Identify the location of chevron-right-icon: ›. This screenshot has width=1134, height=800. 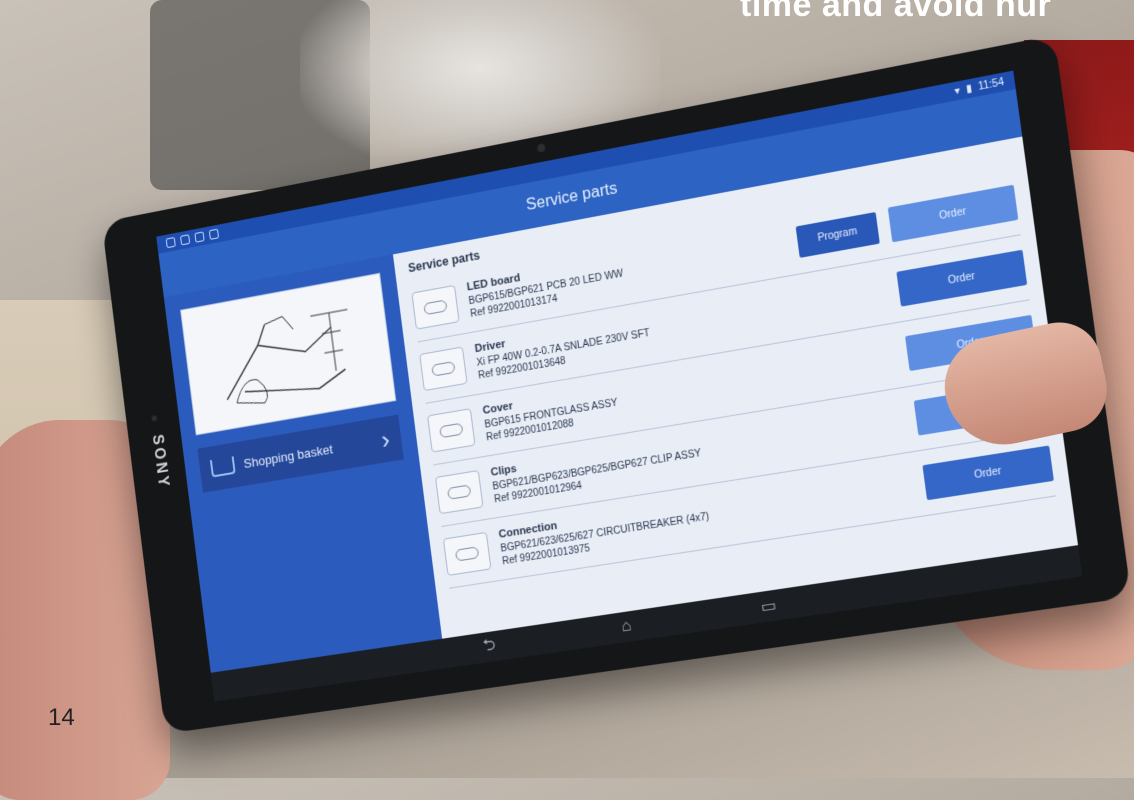
(385, 439).